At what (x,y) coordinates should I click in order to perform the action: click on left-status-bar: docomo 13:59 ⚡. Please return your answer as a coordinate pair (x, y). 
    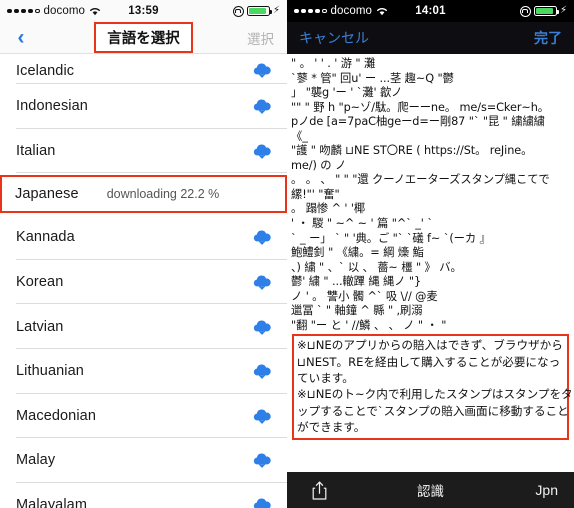
    Looking at the image, I should click on (143, 11).